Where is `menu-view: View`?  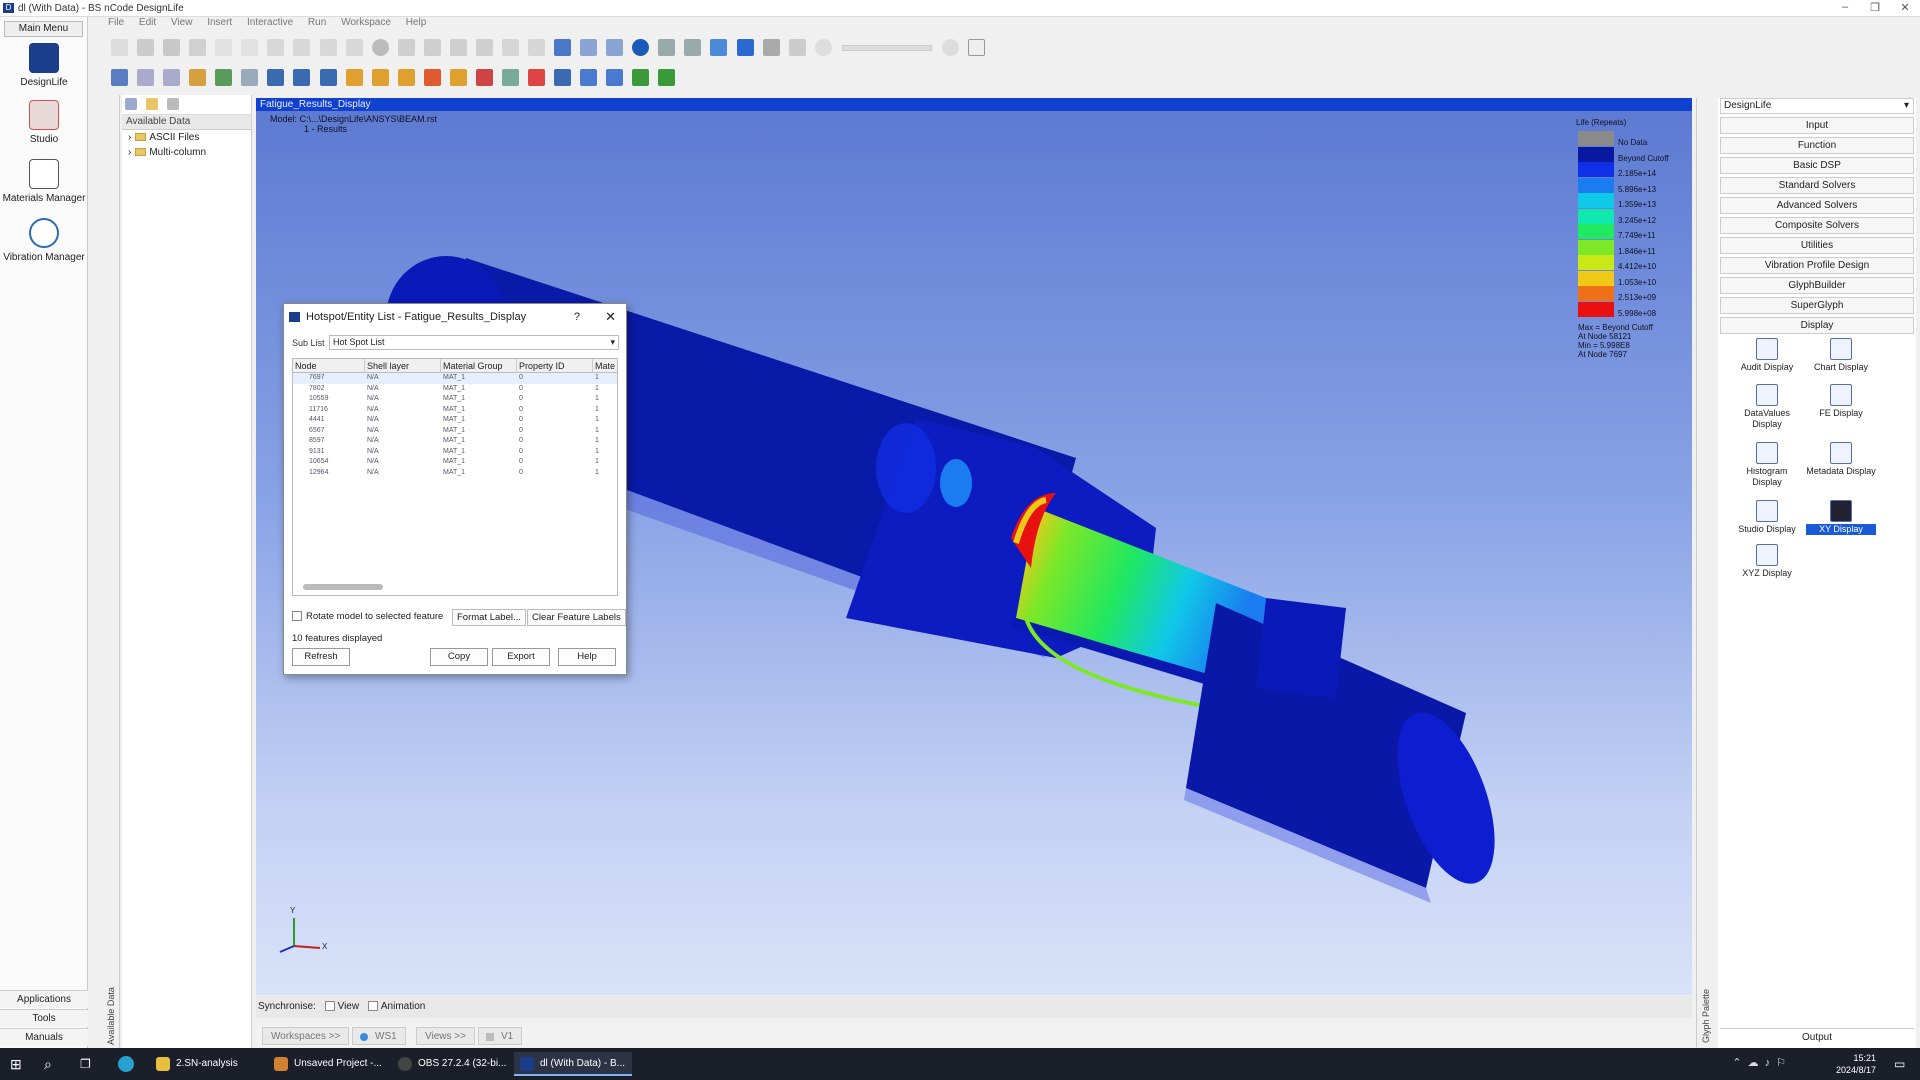 menu-view: View is located at coordinates (182, 22).